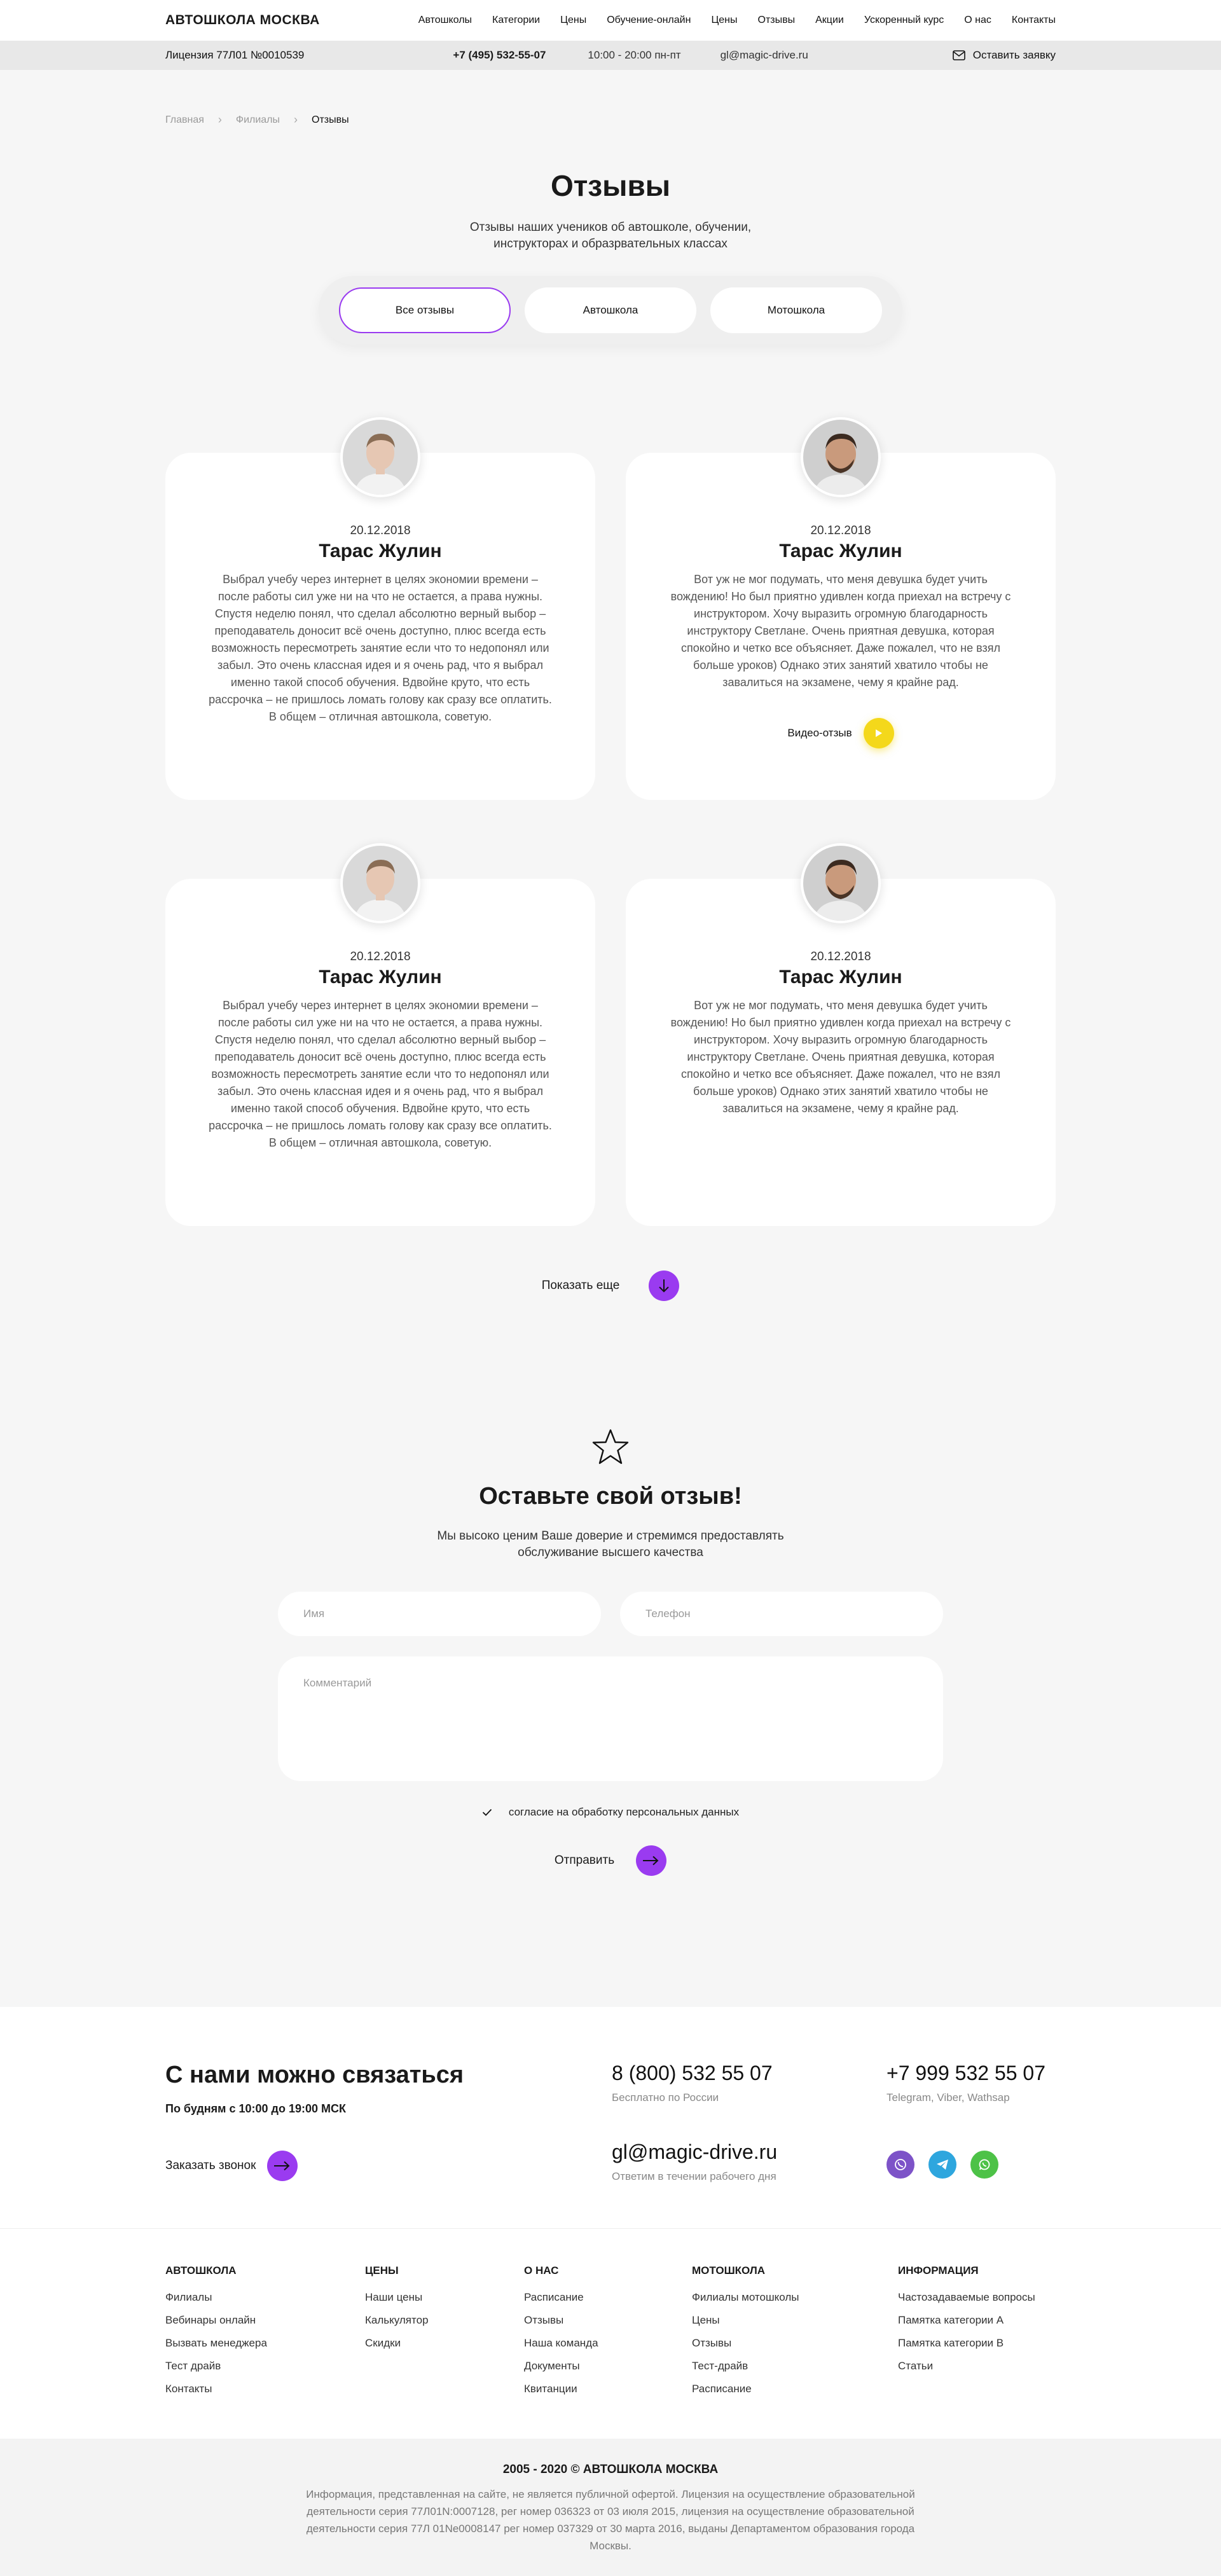 The height and width of the screenshot is (2576, 1221). Describe the element at coordinates (840, 734) in the screenshot. I see `video-review-button: Видео-отзыв` at that location.